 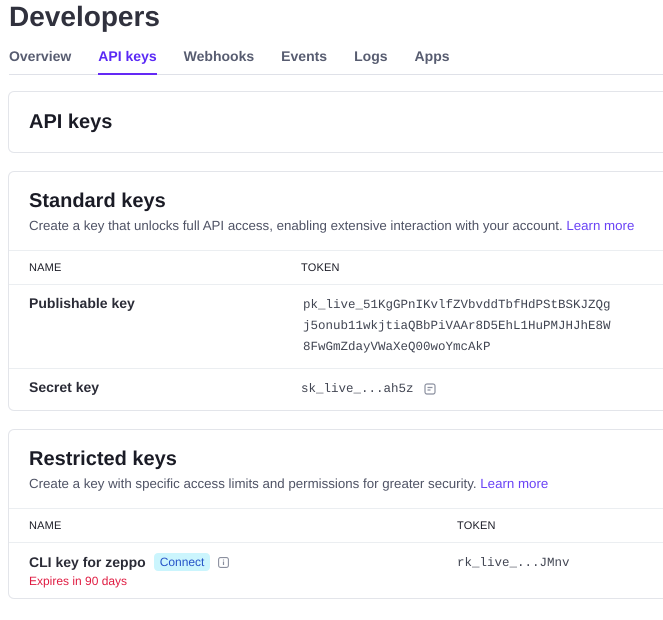 What do you see at coordinates (127, 60) in the screenshot?
I see `tab: API keys` at bounding box center [127, 60].